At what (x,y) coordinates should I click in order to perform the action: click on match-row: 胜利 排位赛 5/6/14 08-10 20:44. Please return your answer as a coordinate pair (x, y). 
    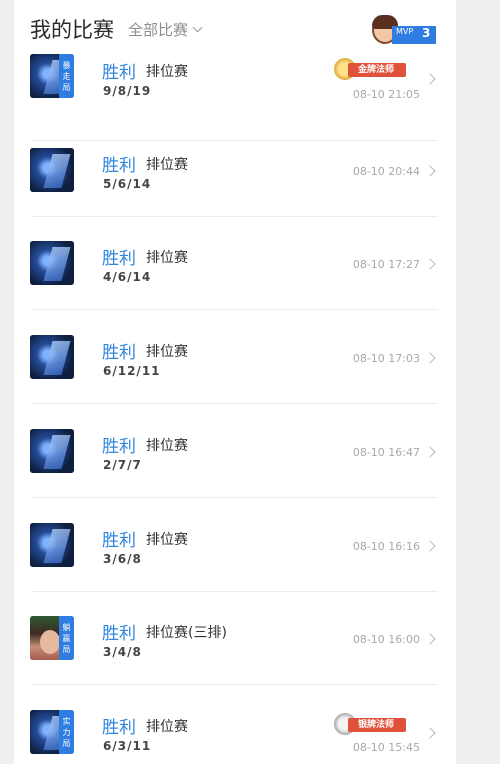
    Looking at the image, I should click on (235, 170).